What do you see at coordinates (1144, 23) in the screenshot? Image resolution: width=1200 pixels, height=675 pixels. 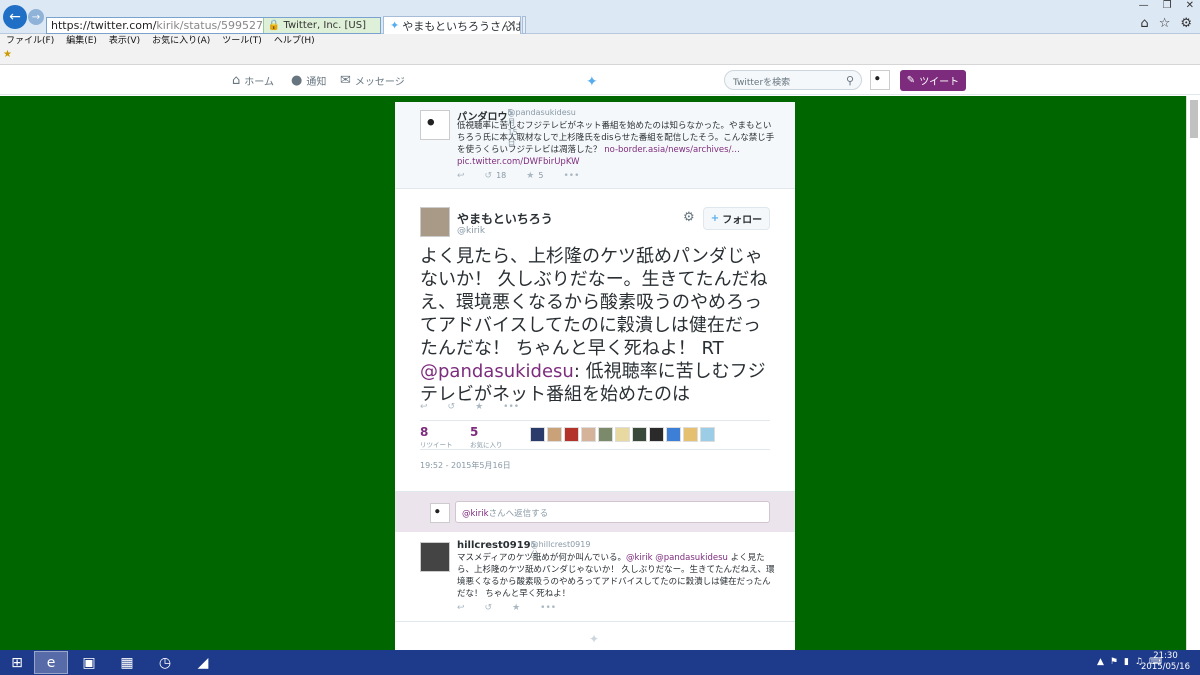 I see `home-icon: ⌂` at bounding box center [1144, 23].